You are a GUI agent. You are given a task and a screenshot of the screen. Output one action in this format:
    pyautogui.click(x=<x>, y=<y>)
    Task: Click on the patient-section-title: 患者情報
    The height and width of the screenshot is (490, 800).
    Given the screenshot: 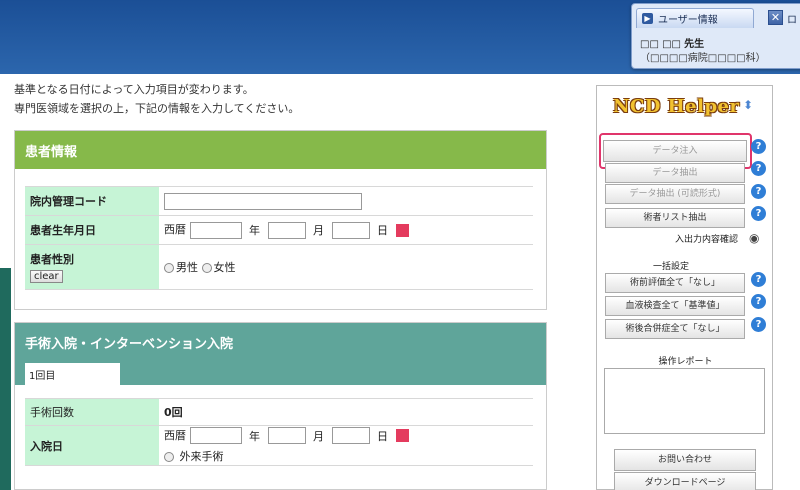 What is the action you would take?
    pyautogui.click(x=280, y=150)
    